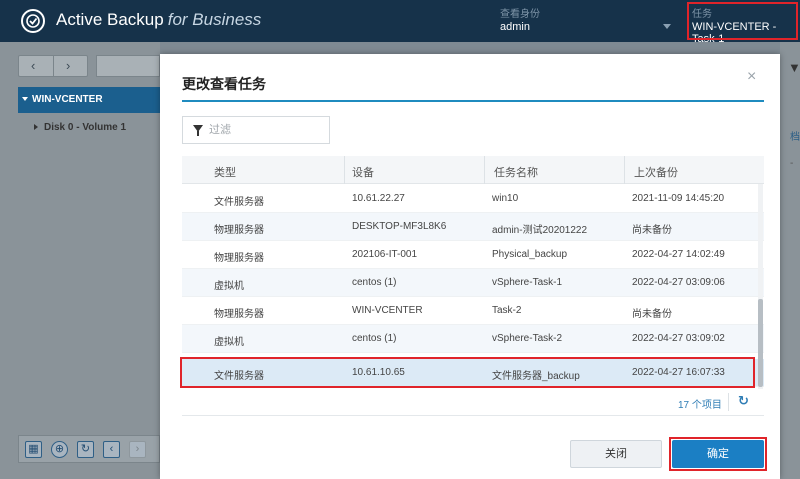 The width and height of the screenshot is (800, 479). I want to click on main-panel-link: 档, so click(795, 135).